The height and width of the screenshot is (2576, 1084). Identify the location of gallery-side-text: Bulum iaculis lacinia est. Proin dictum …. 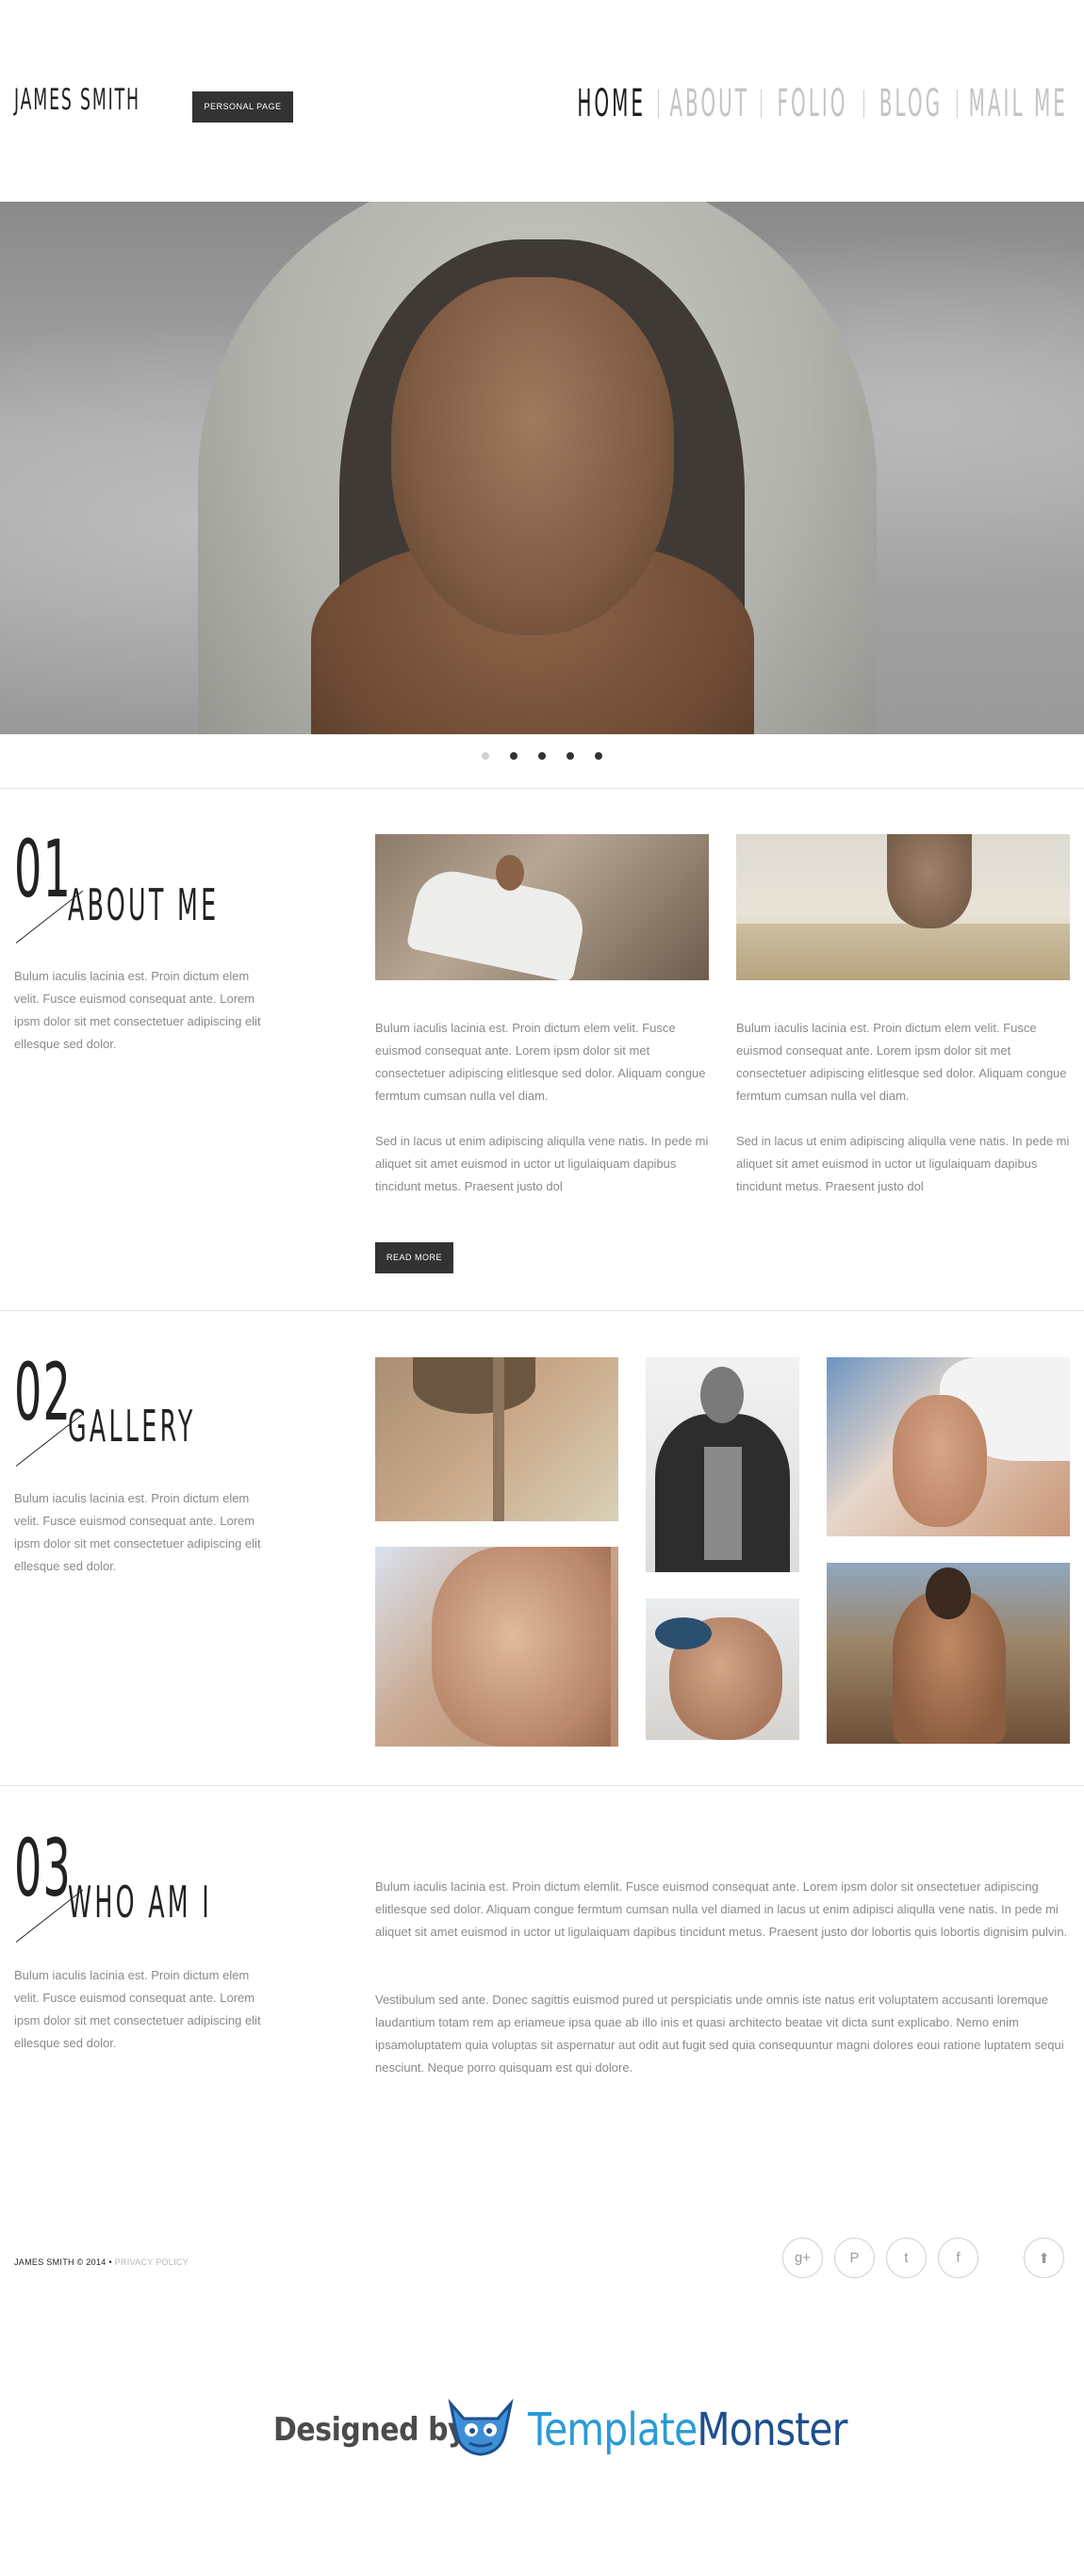
(137, 1532).